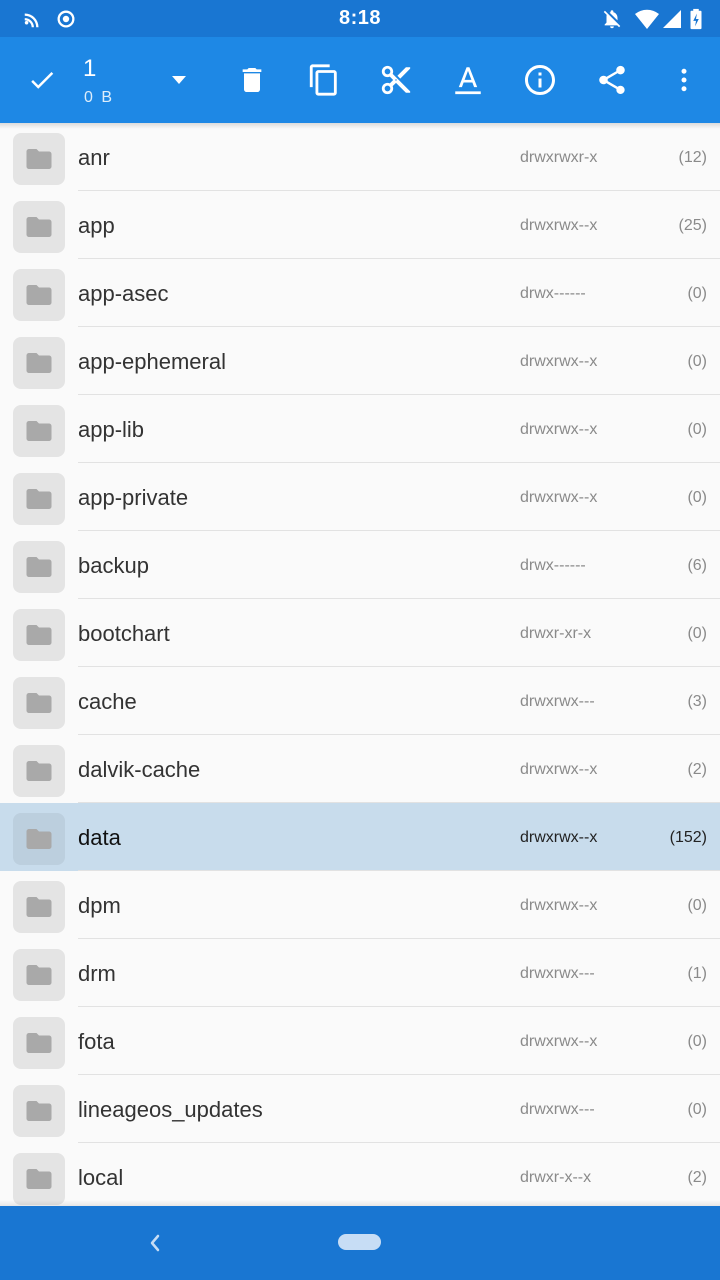  Describe the element at coordinates (612, 19) in the screenshot. I see `notifications-off-icon` at that location.